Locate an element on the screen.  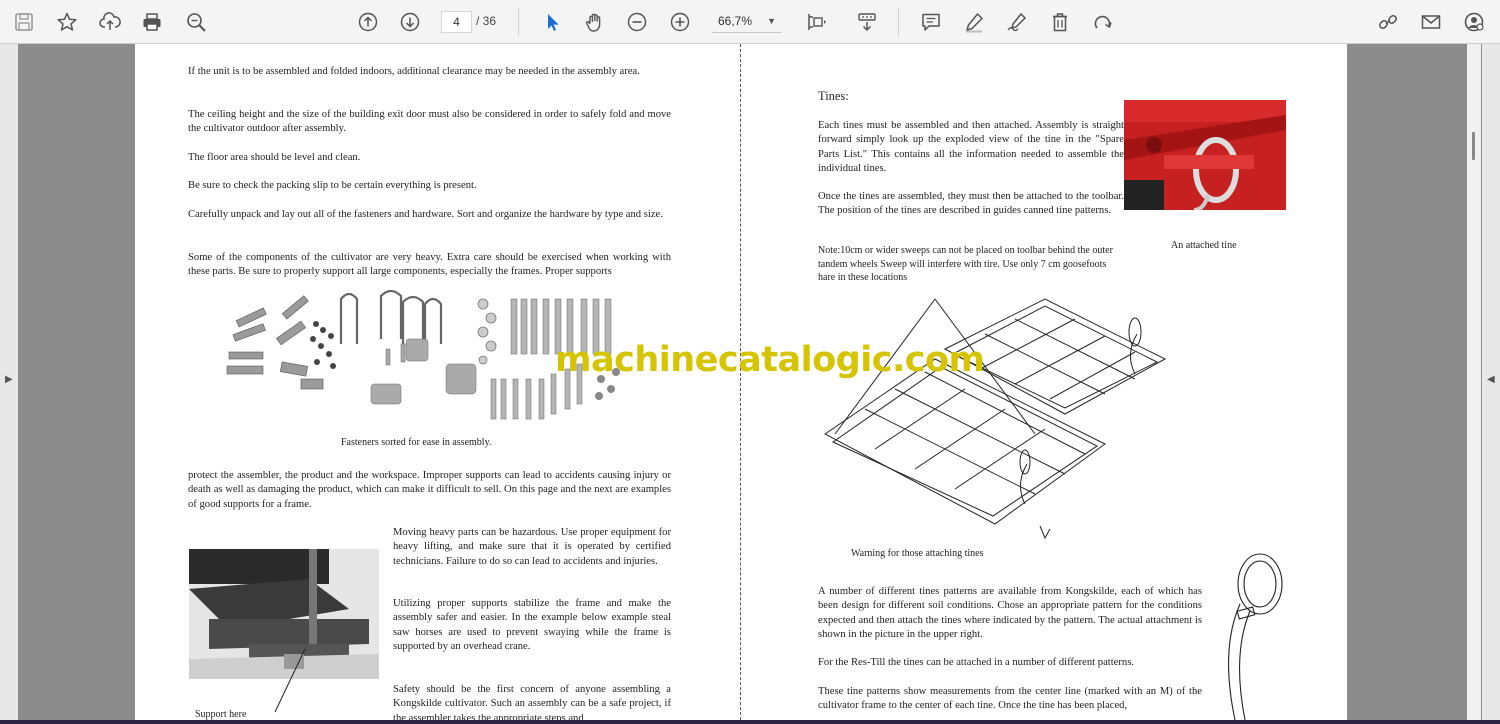
figure-caption: Fasteners sorted for ease in assembly. is located at coordinates (416, 442).